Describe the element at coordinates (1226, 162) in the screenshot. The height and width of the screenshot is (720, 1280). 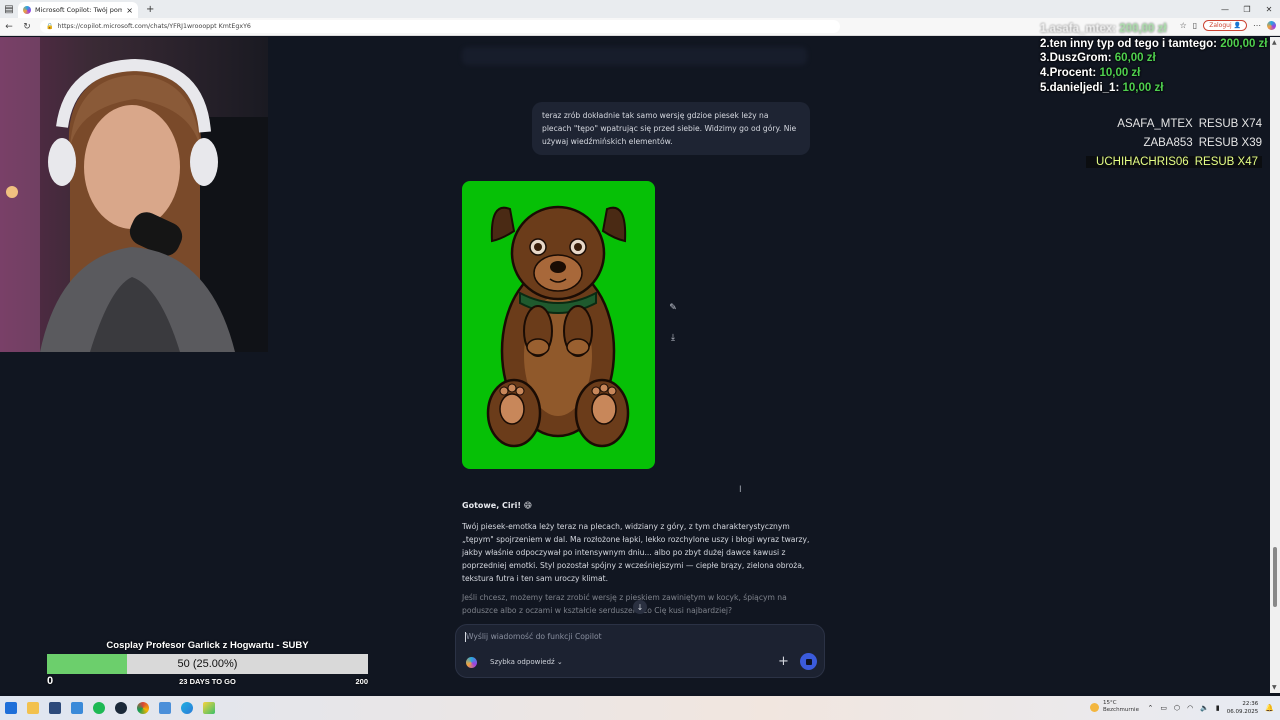
I see `resub-label: RESUB X47` at that location.